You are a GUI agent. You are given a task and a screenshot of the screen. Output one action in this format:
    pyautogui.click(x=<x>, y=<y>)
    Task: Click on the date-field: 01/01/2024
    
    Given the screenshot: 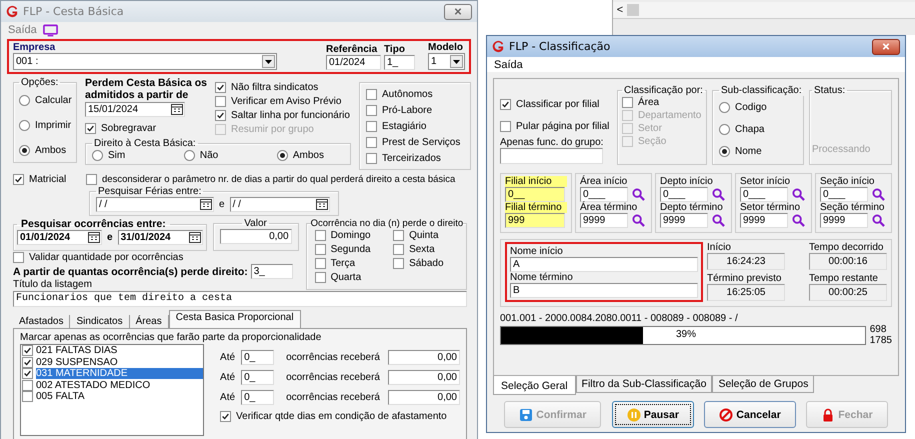 What is the action you would take?
    pyautogui.click(x=59, y=237)
    